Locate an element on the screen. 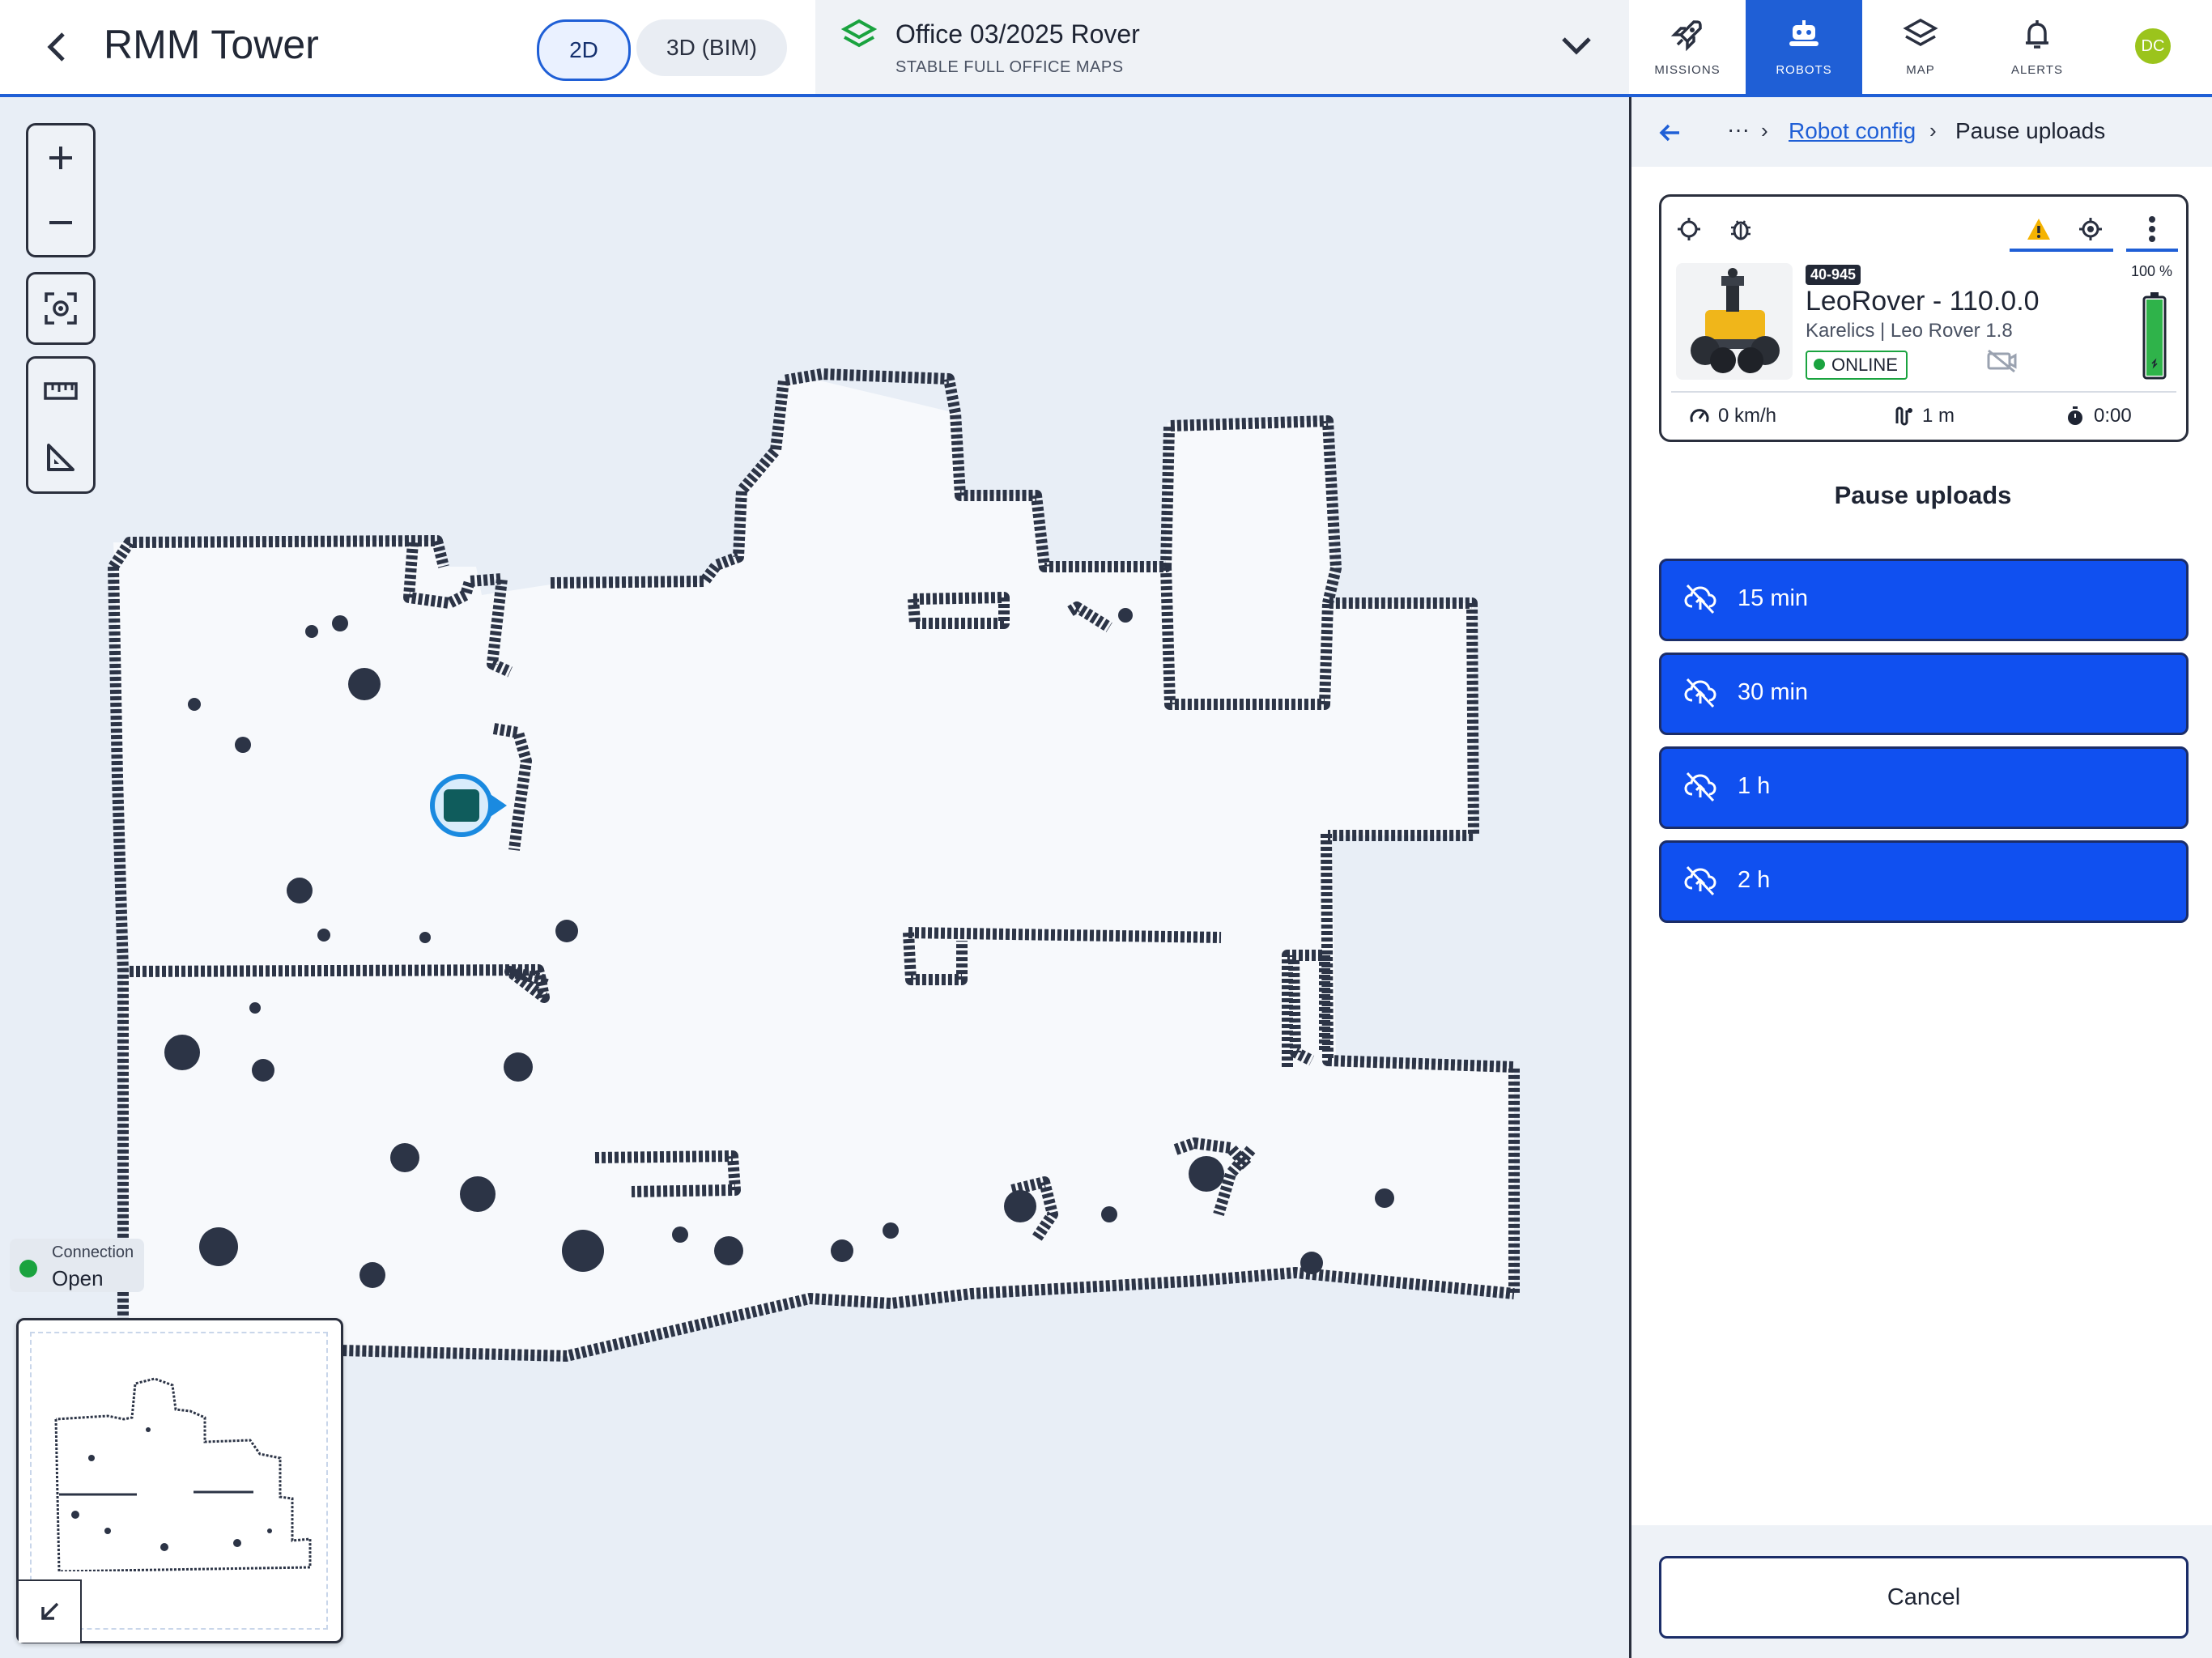  gps-button is located at coordinates (2090, 229).